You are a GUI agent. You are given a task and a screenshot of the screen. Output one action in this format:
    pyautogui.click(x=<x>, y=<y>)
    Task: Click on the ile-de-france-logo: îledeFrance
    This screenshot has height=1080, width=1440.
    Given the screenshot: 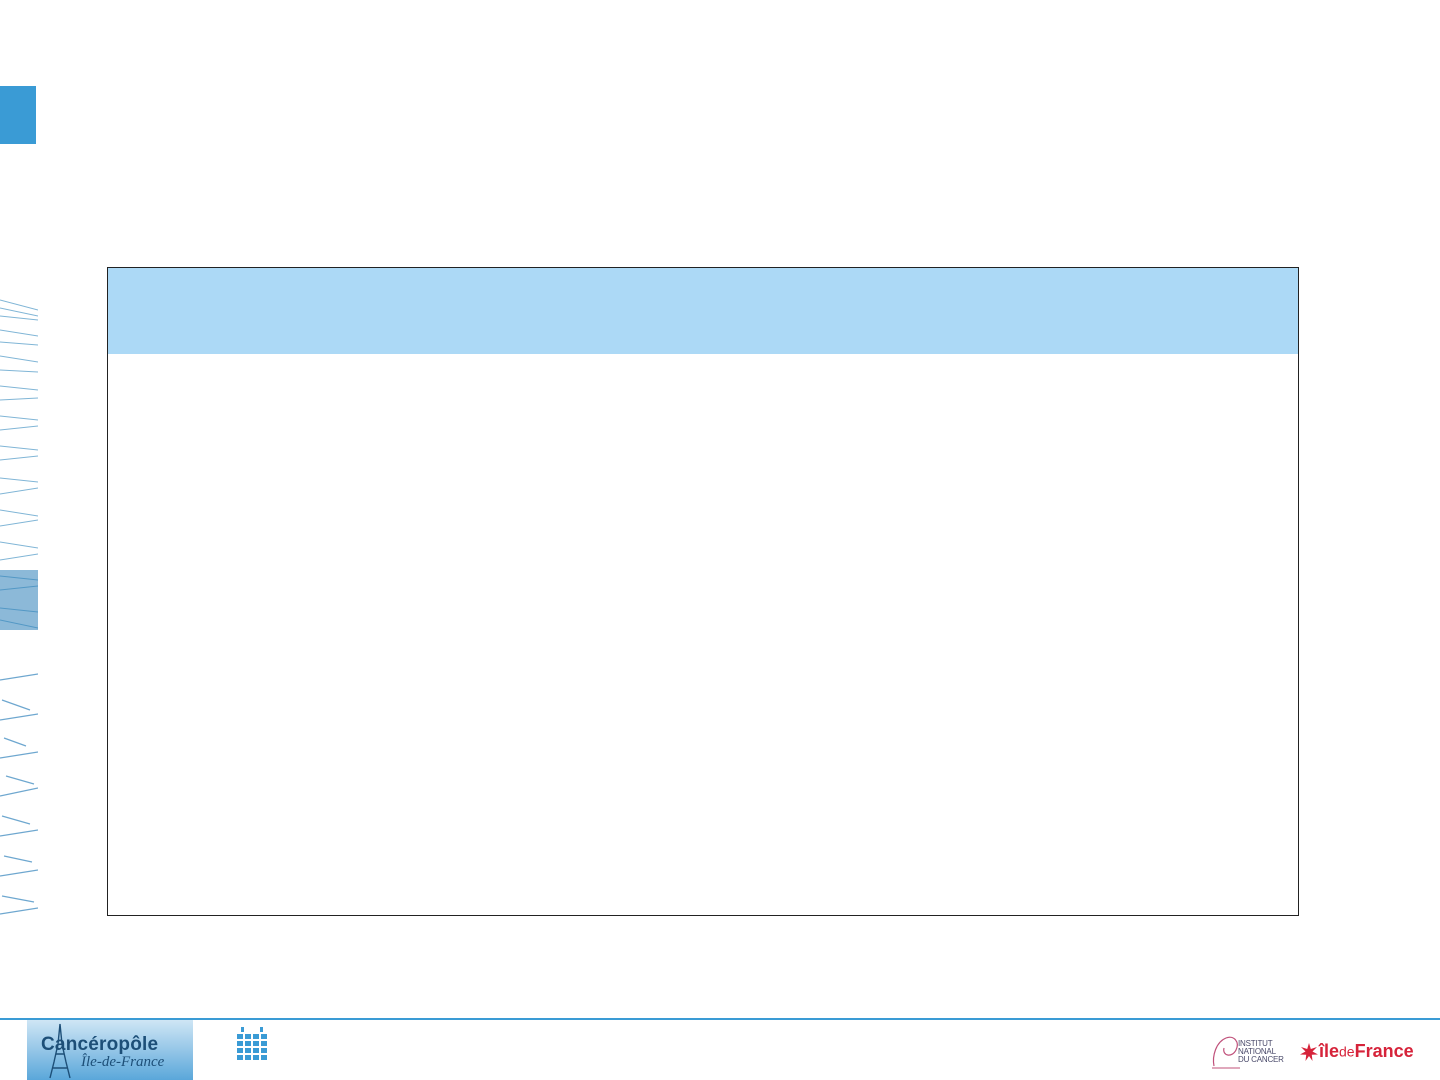 What is the action you would take?
    pyautogui.click(x=1356, y=1054)
    